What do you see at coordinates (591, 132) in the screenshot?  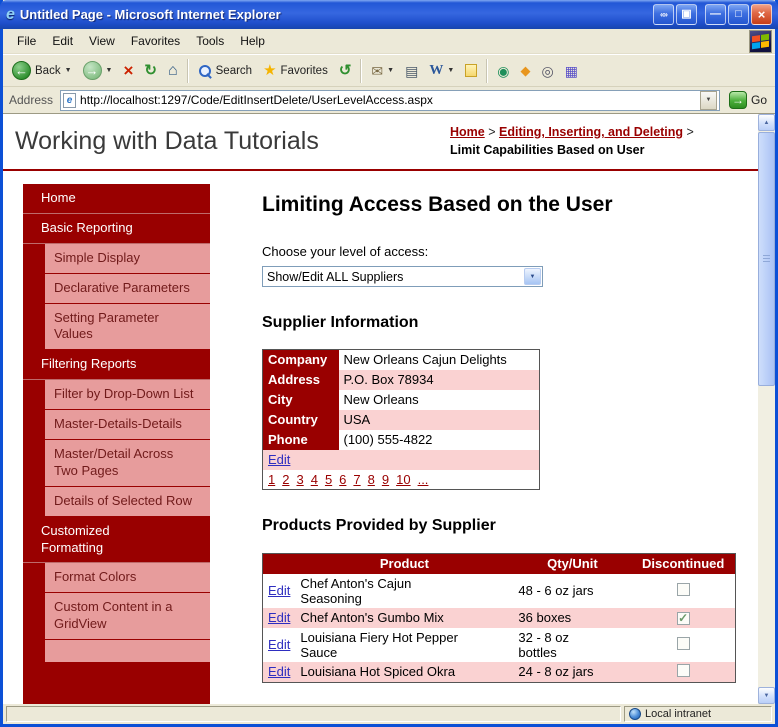 I see `breadcrumb-section-link: Editing, Inserting, and Deleting` at bounding box center [591, 132].